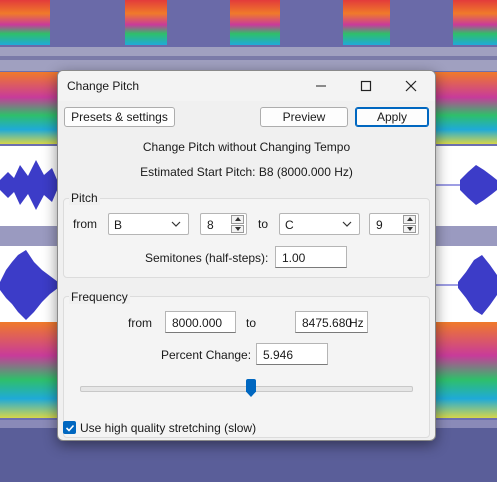 The width and height of the screenshot is (497, 482). I want to click on frequency-unit: Hz, so click(356, 323).